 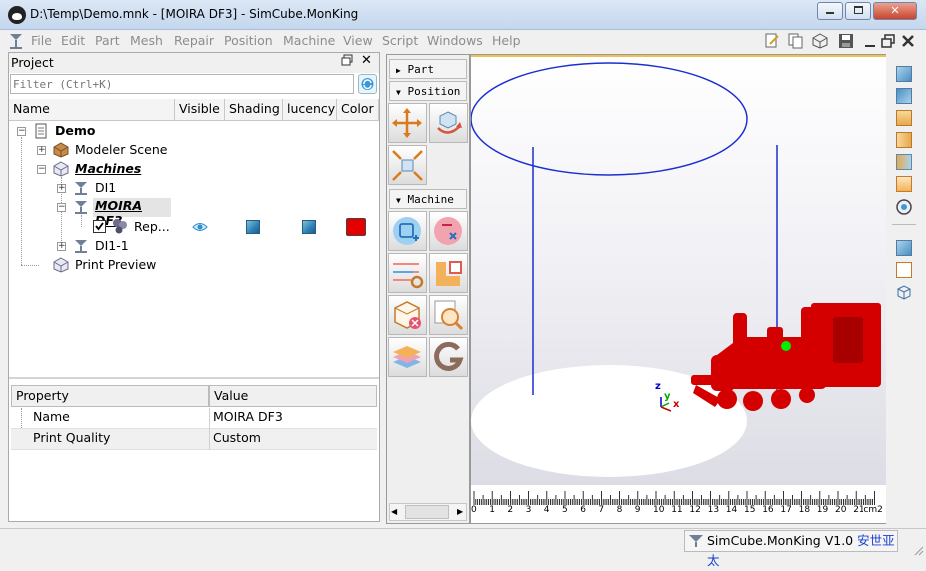 What do you see at coordinates (460, 511) in the screenshot?
I see `scroll-right-icon: ▶` at bounding box center [460, 511].